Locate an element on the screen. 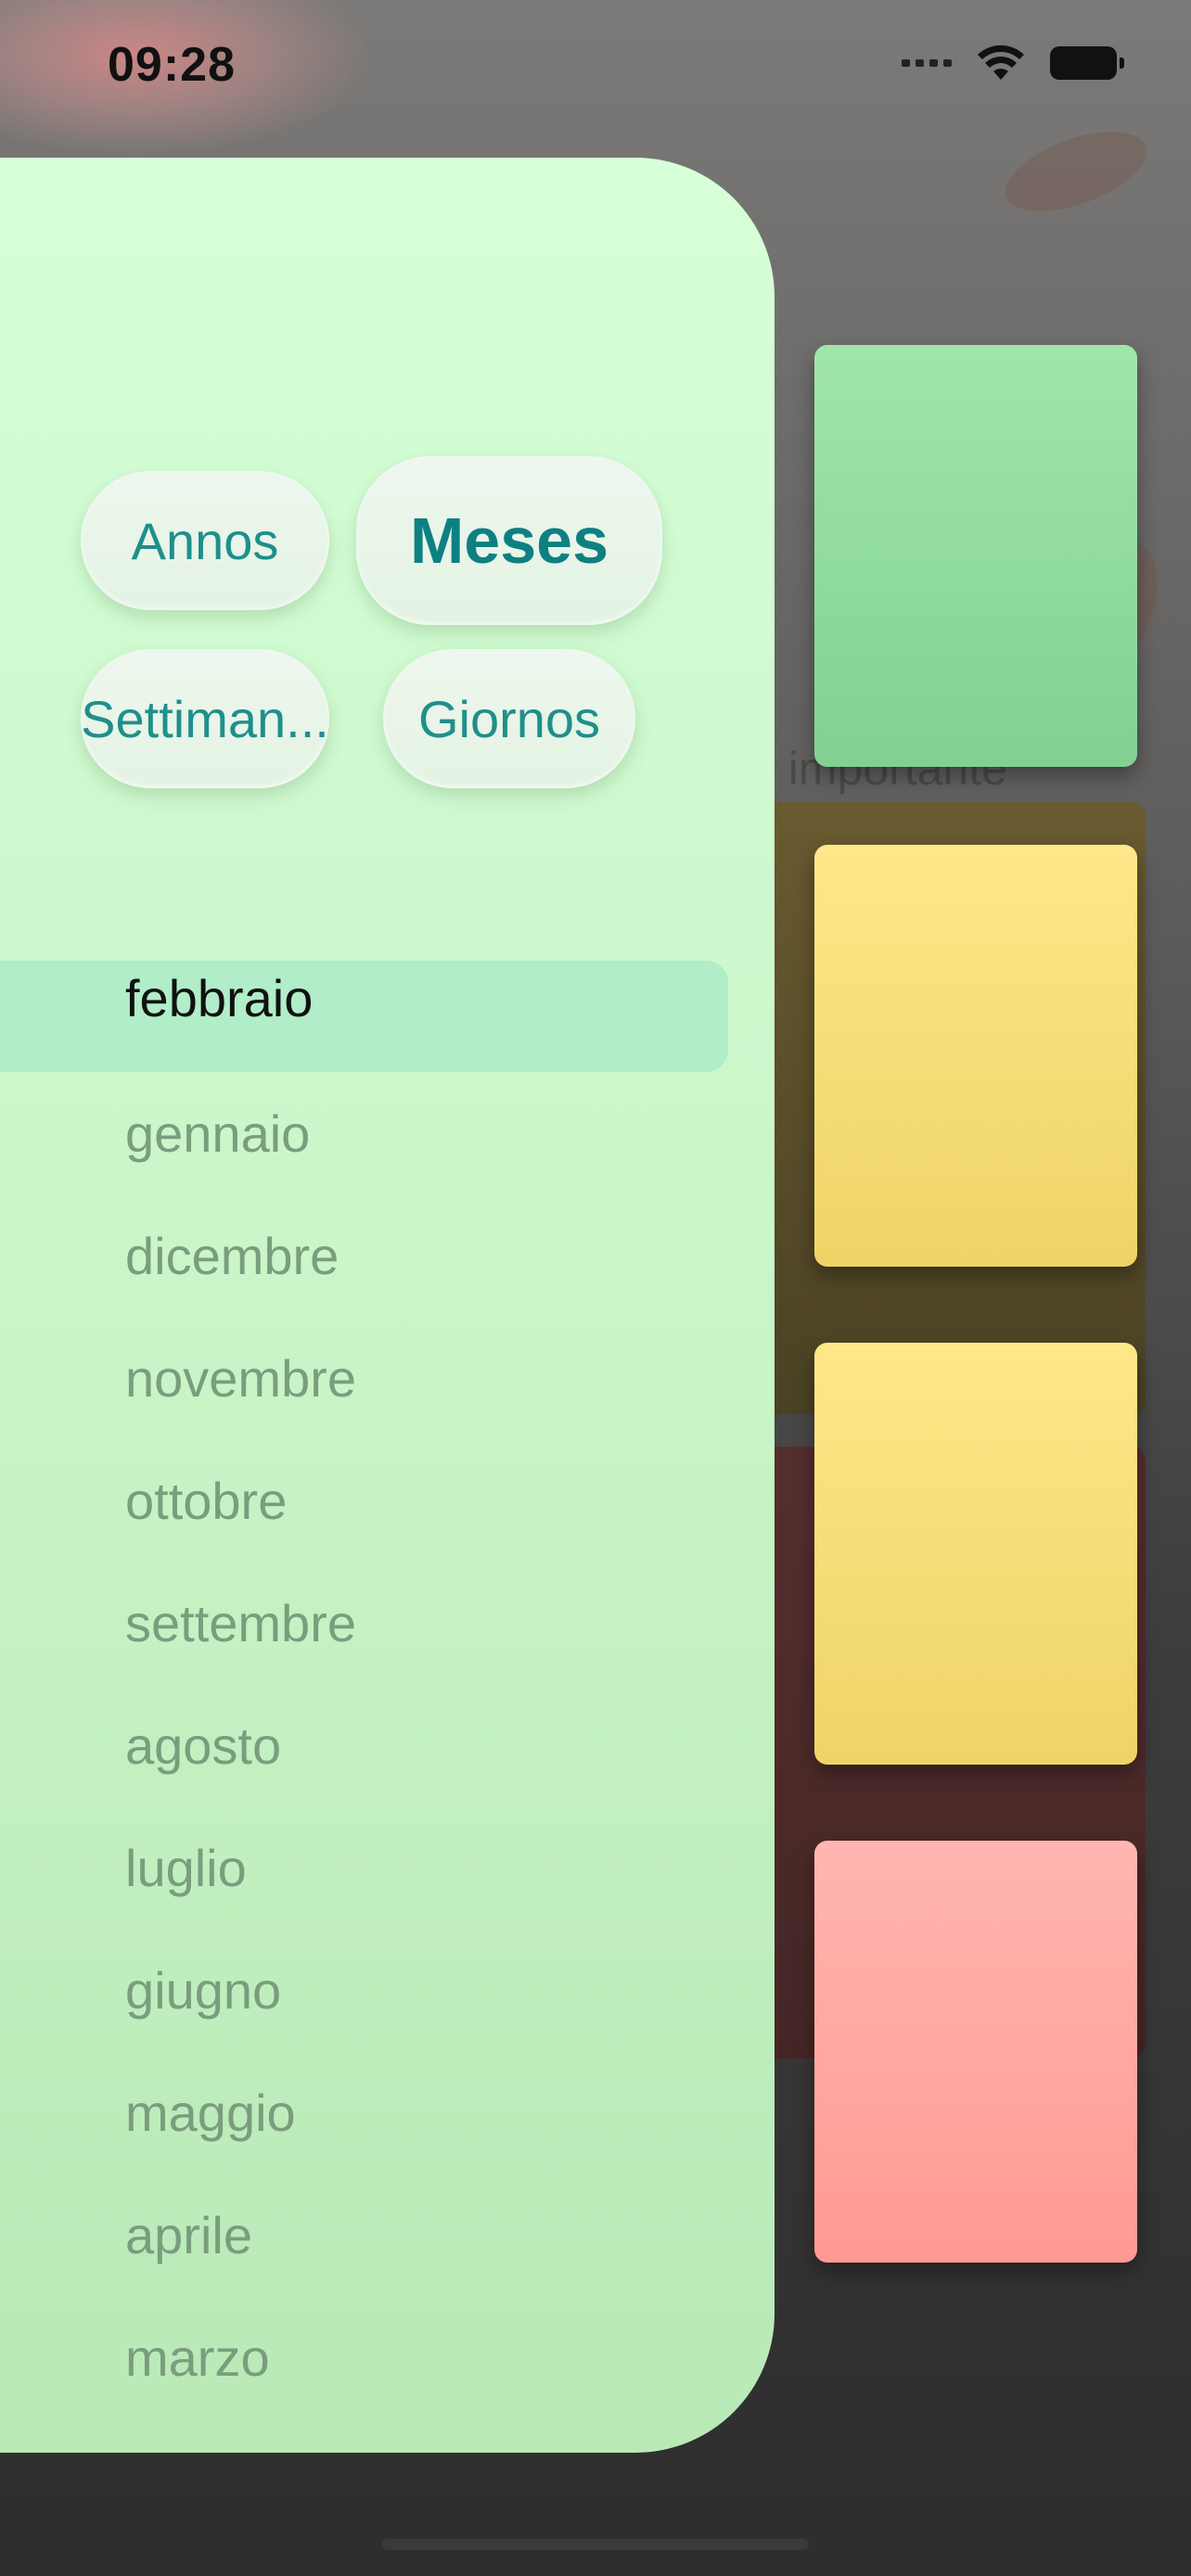 The height and width of the screenshot is (2576, 1191). segment-label: Giornos is located at coordinates (509, 719).